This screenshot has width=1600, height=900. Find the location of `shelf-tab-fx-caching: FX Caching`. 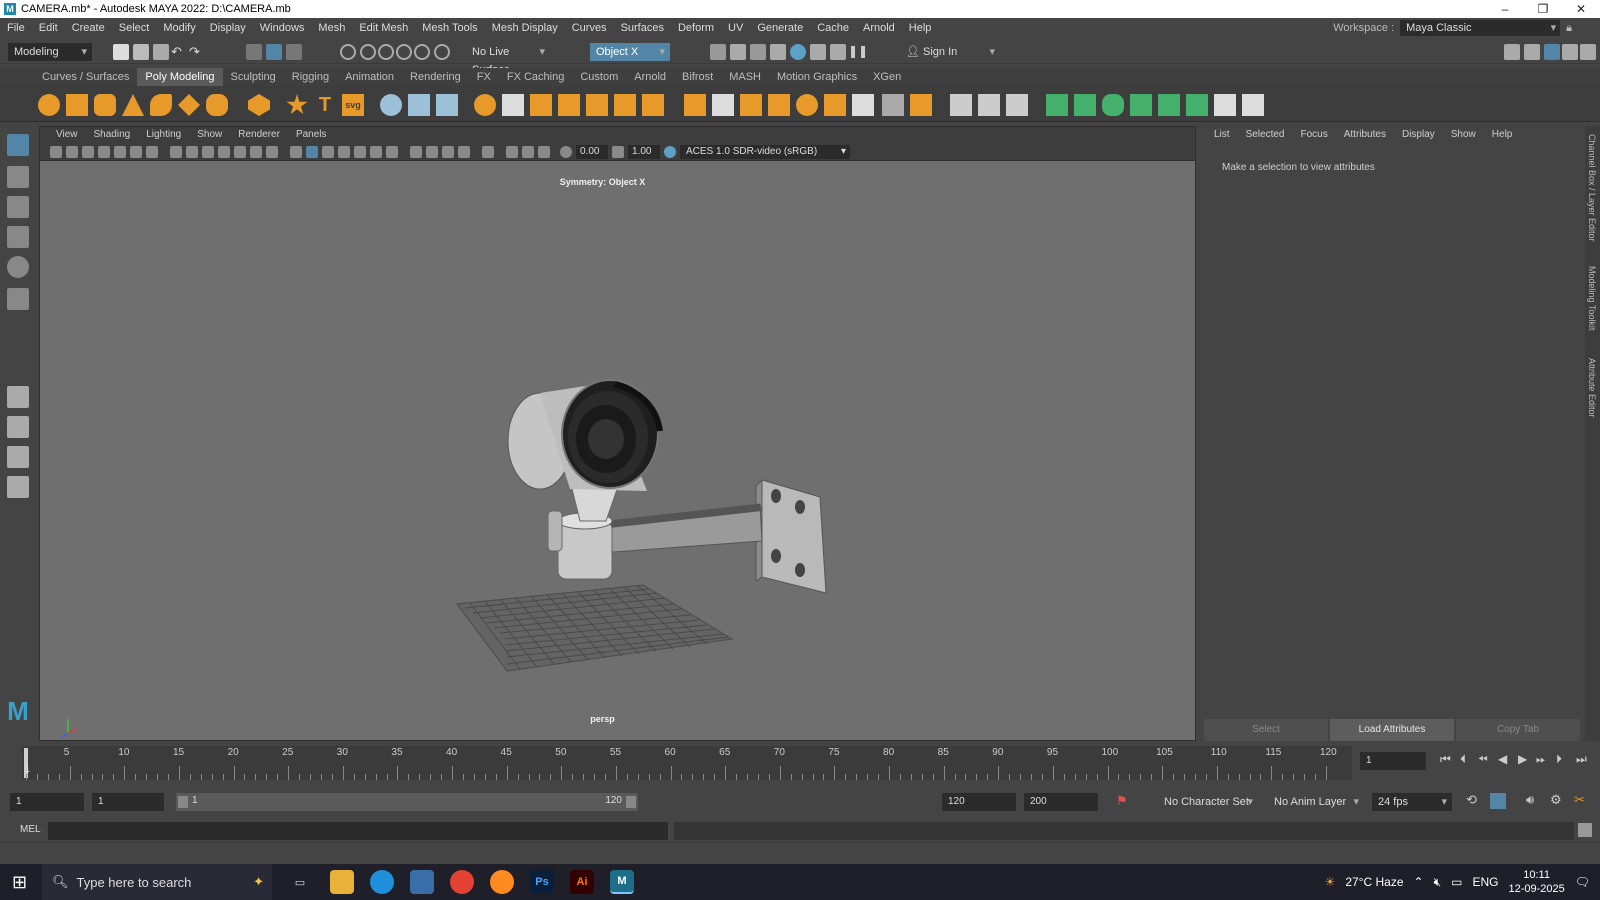

shelf-tab-fx-caching: FX Caching is located at coordinates (535, 77).